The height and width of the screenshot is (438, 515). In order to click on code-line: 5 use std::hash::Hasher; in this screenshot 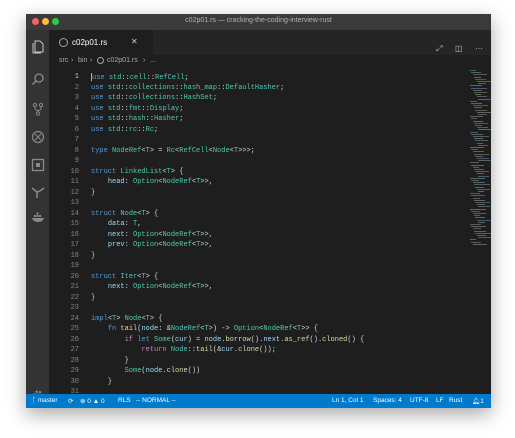, I will do `click(259, 119)`.